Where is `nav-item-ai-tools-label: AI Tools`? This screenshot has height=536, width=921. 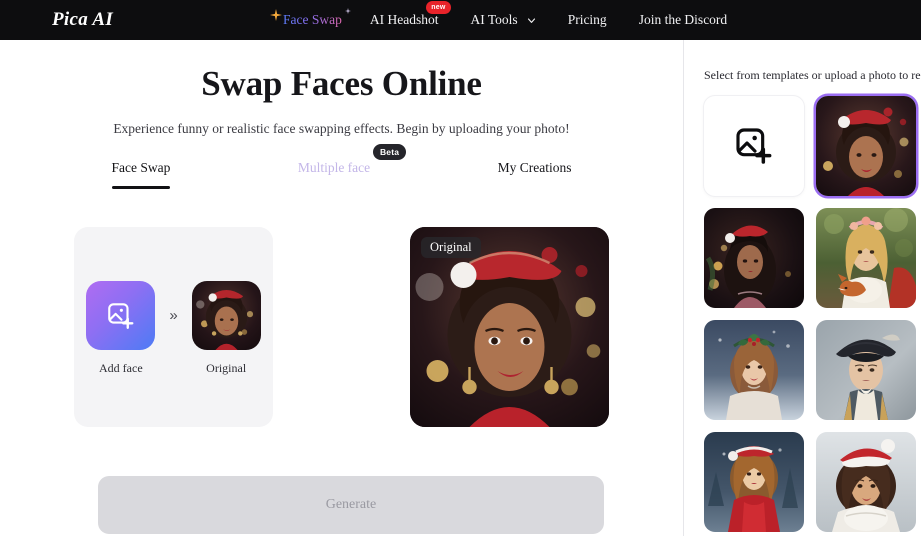
nav-item-ai-tools-label: AI Tools is located at coordinates (494, 19).